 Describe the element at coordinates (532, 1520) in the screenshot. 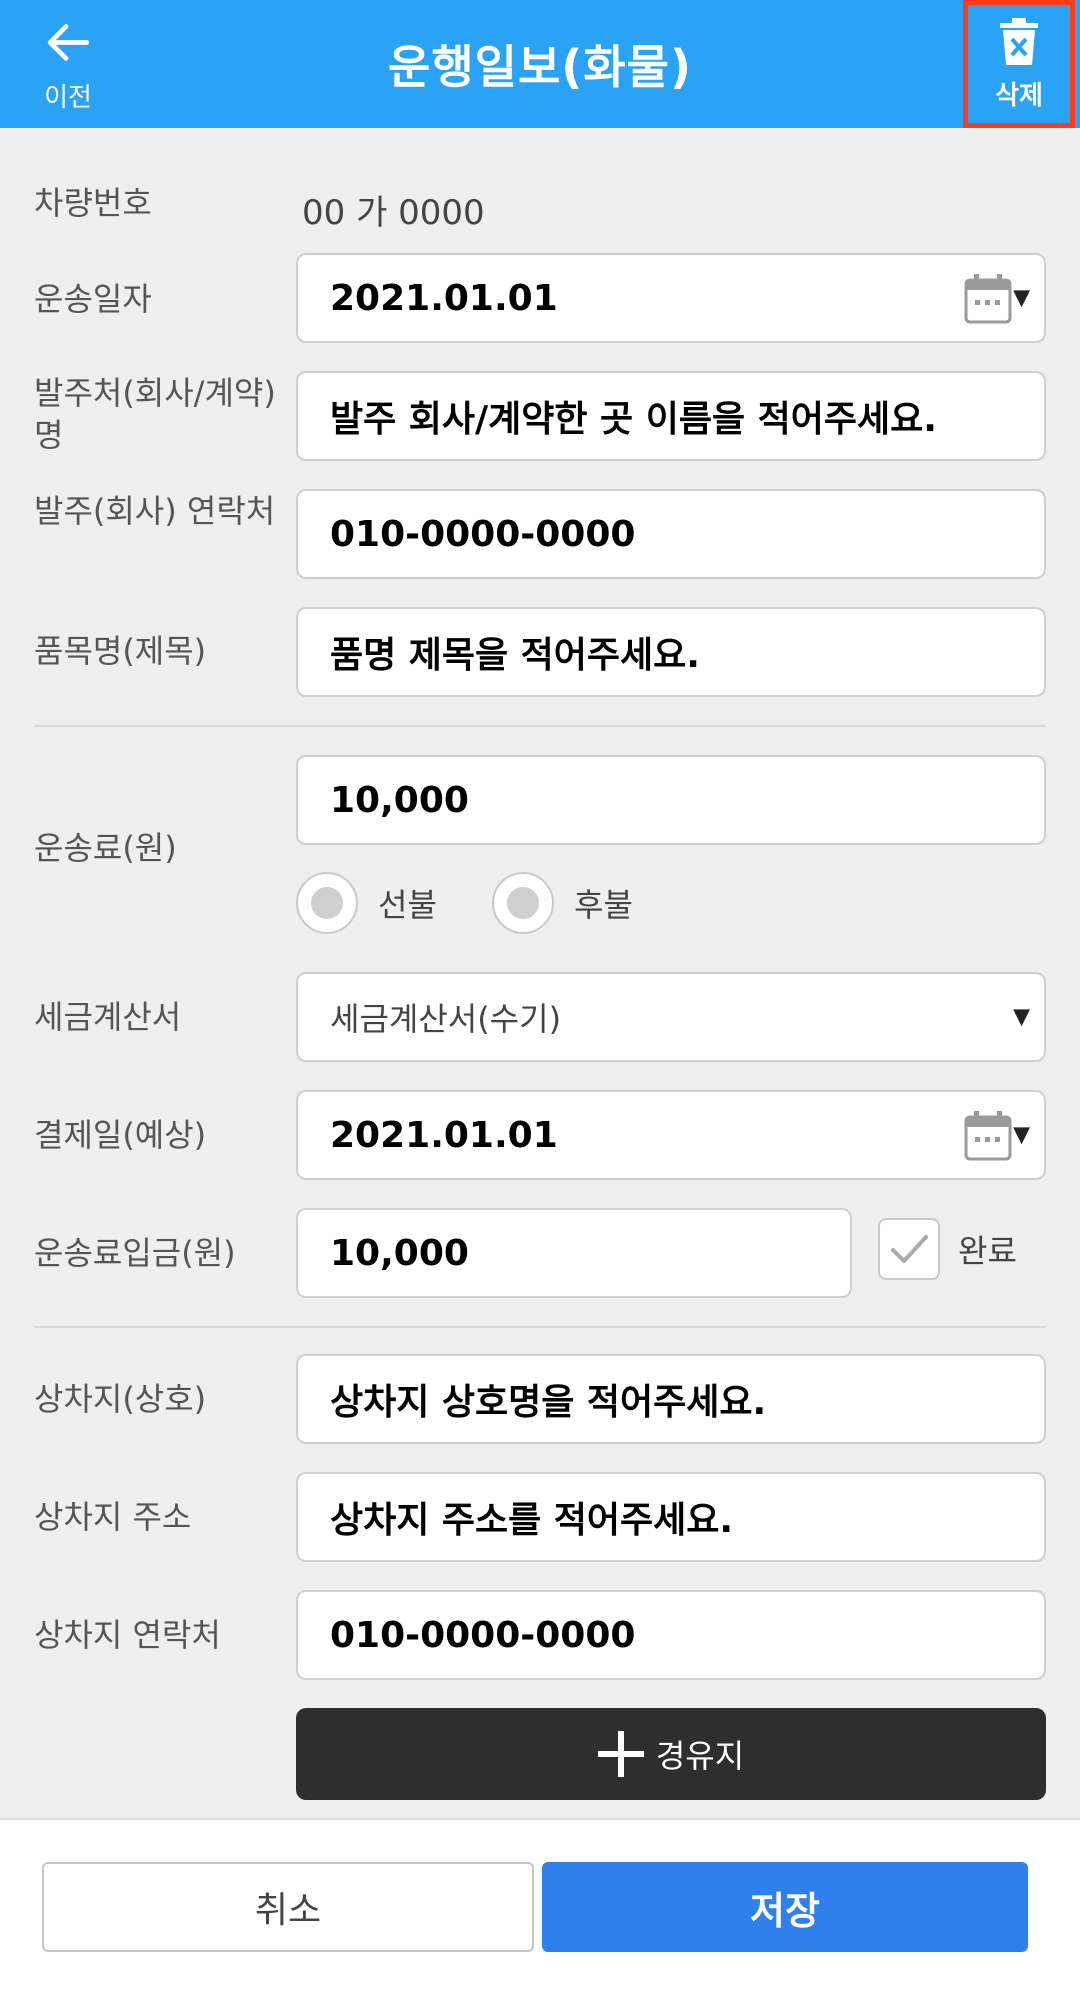

I see `loading-address-value: 상차지 주소를 적어주세요.` at that location.